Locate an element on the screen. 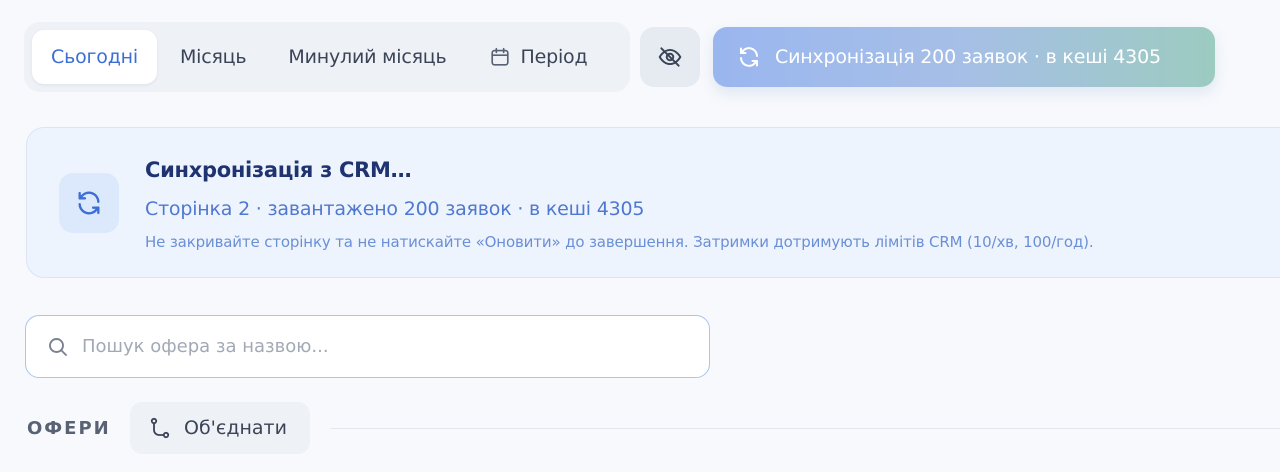 This screenshot has width=1280, height=472. period-tabs: Сьогодні Місяць Минулий місяць Період is located at coordinates (327, 57).